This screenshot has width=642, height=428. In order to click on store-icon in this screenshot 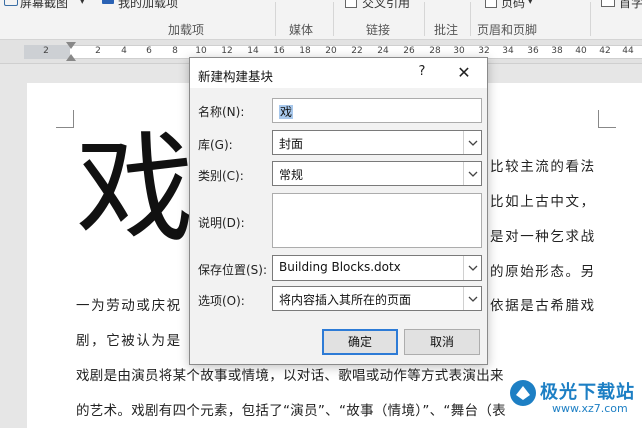, I will do `click(108, 2)`.